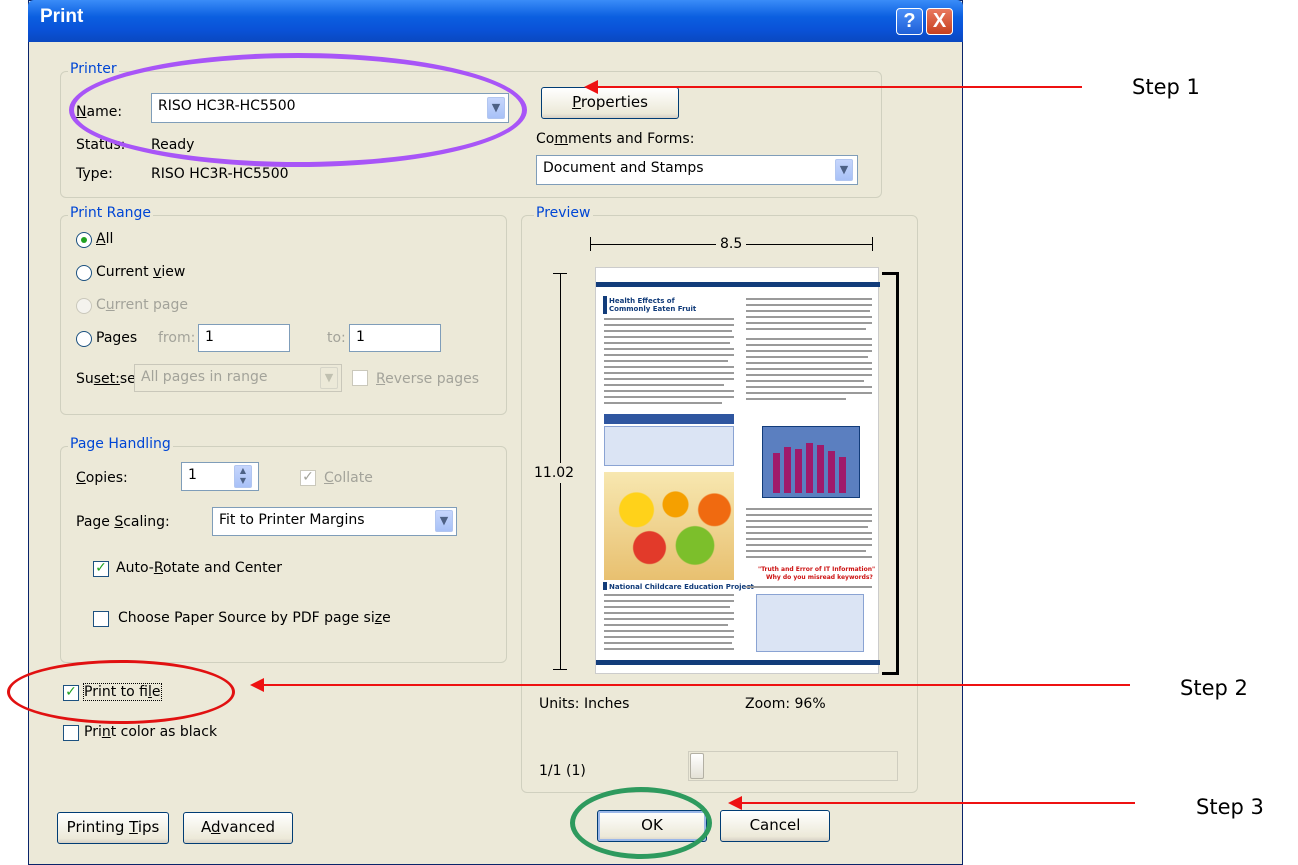  I want to click on pages-label: Pages, so click(117, 338).